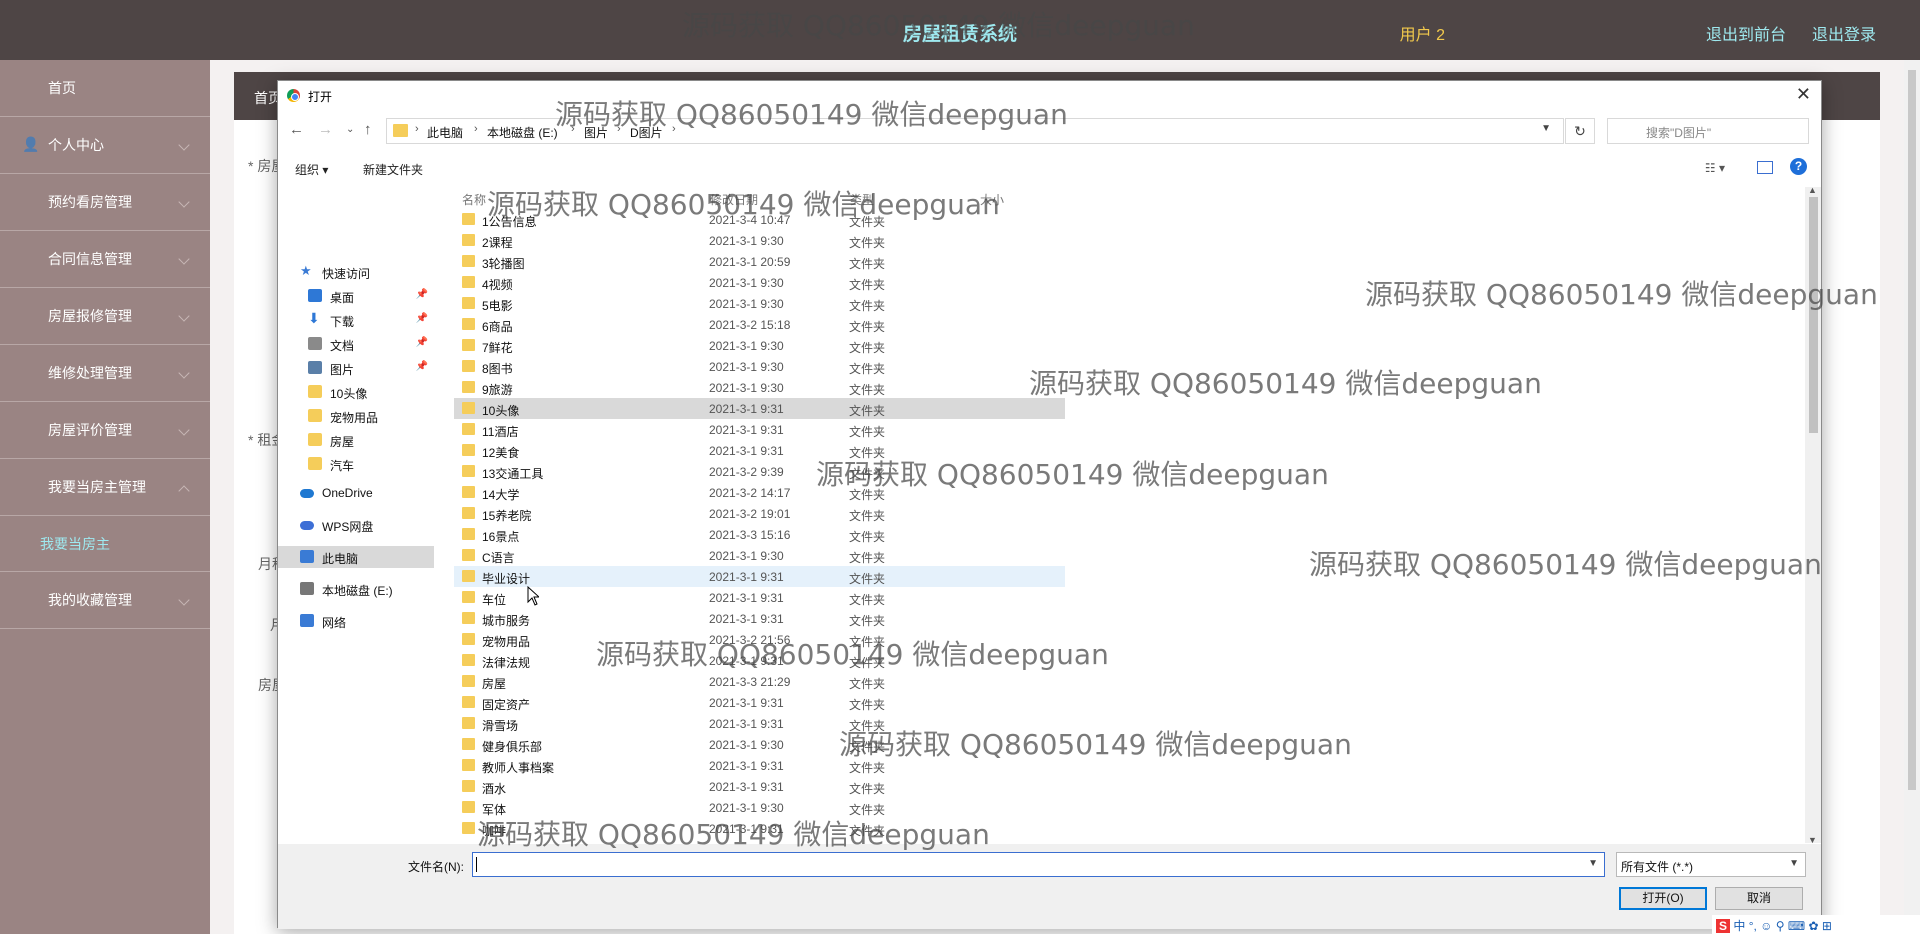 Image resolution: width=1920 pixels, height=934 pixels. I want to click on file-row: 7鲜花 2021-3-1 9:30 文件夹, so click(759, 345).